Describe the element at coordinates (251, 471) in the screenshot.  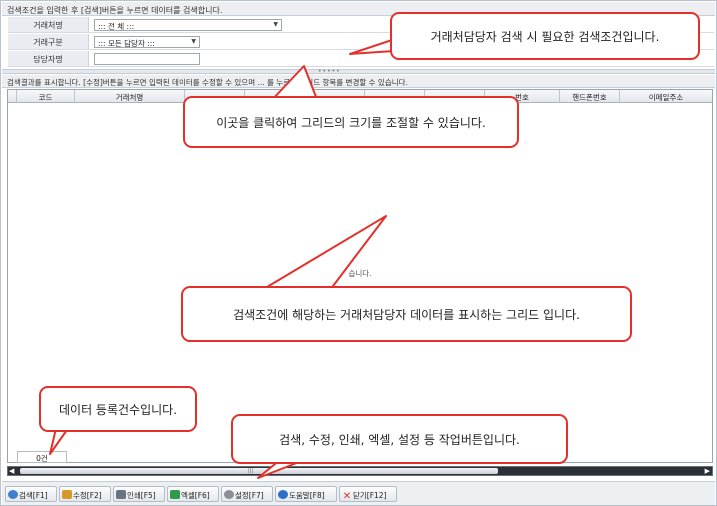
I see `scrollbar-grip-icon: |||` at that location.